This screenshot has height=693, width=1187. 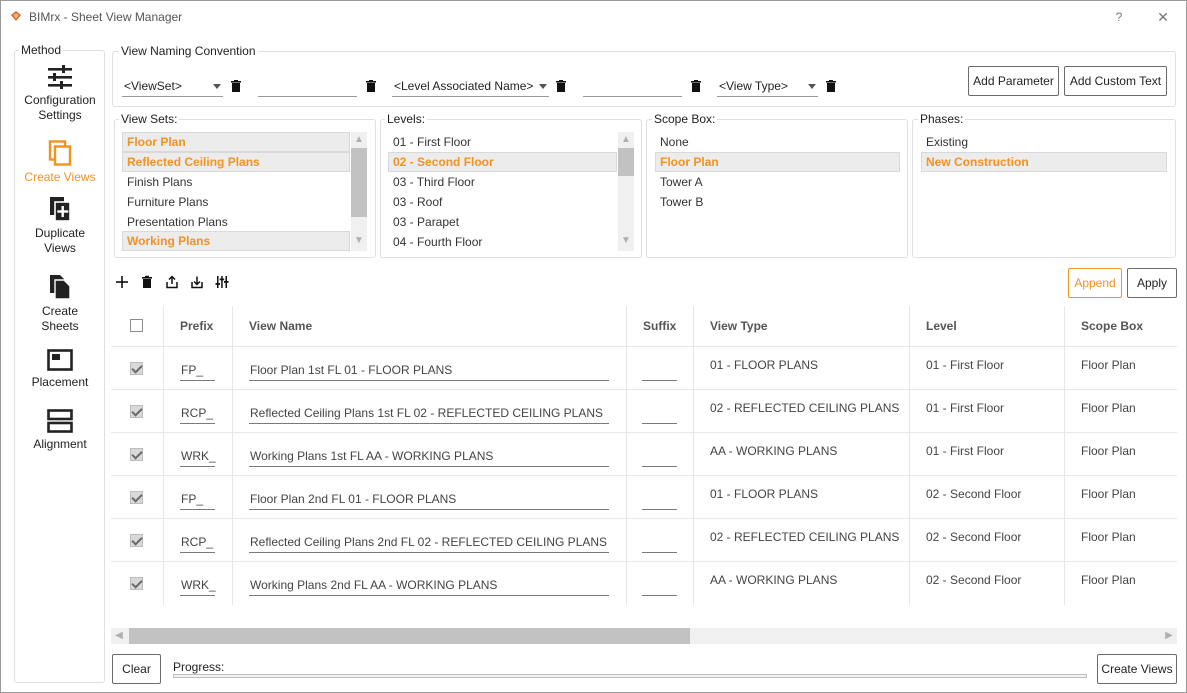 I want to click on scroll-left-icon: ◀, so click(x=119, y=636).